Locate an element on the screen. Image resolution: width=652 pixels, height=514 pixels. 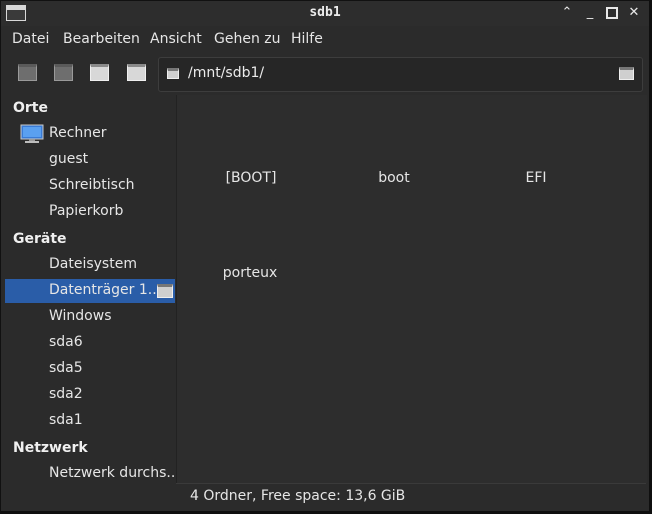
sidebar-item-sda2: sda2 is located at coordinates (90, 395).